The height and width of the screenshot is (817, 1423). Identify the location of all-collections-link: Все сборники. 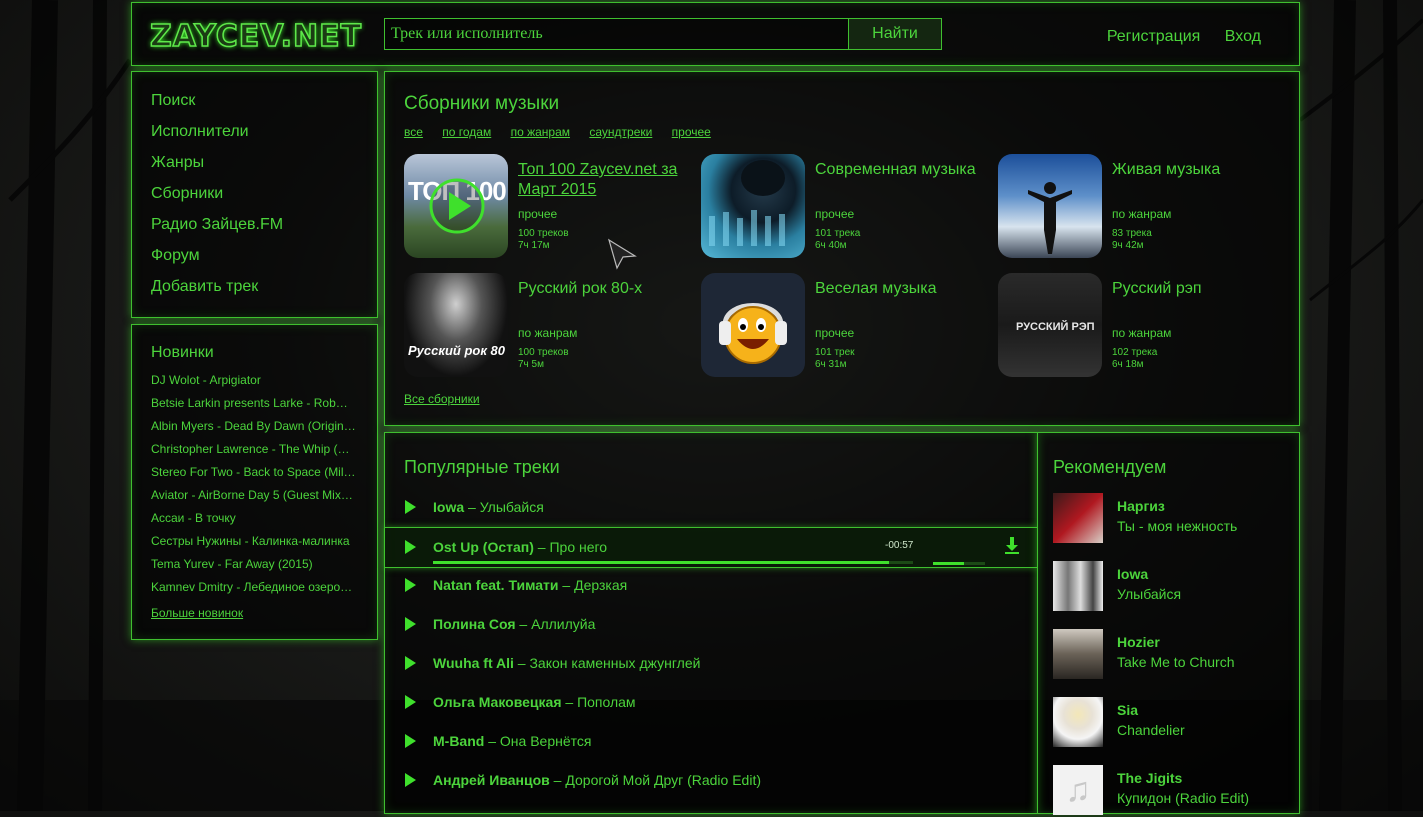
(442, 399).